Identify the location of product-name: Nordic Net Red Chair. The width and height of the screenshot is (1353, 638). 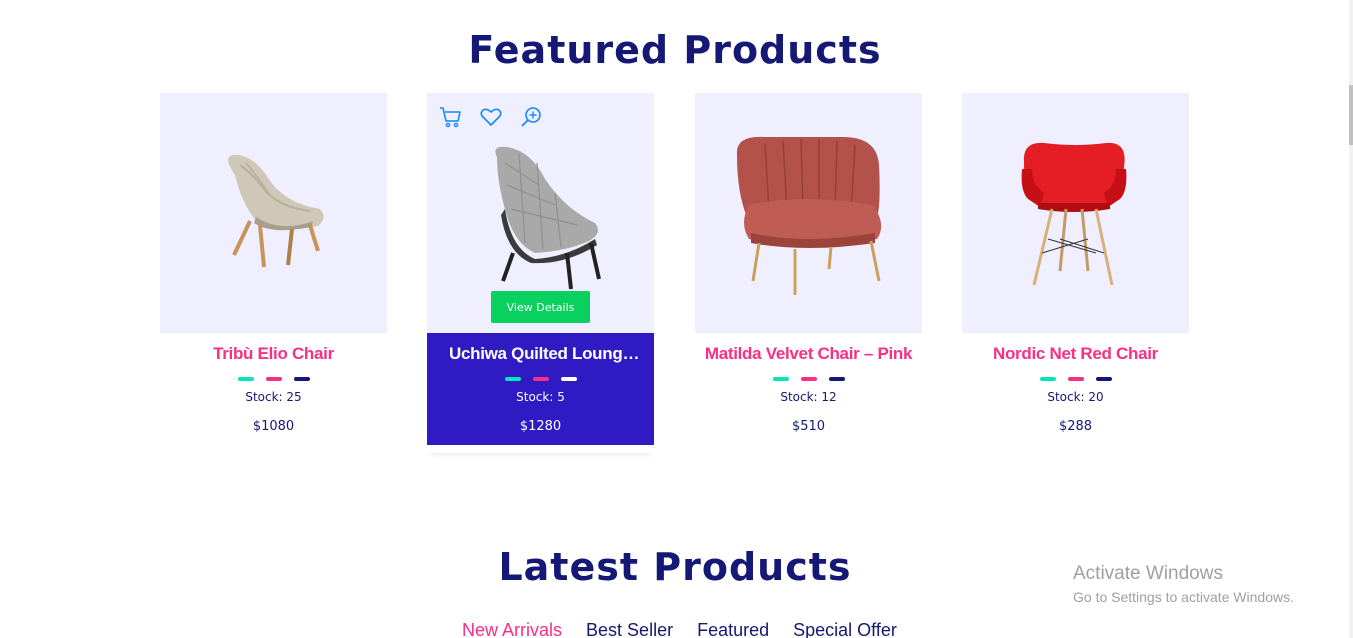
(1075, 354).